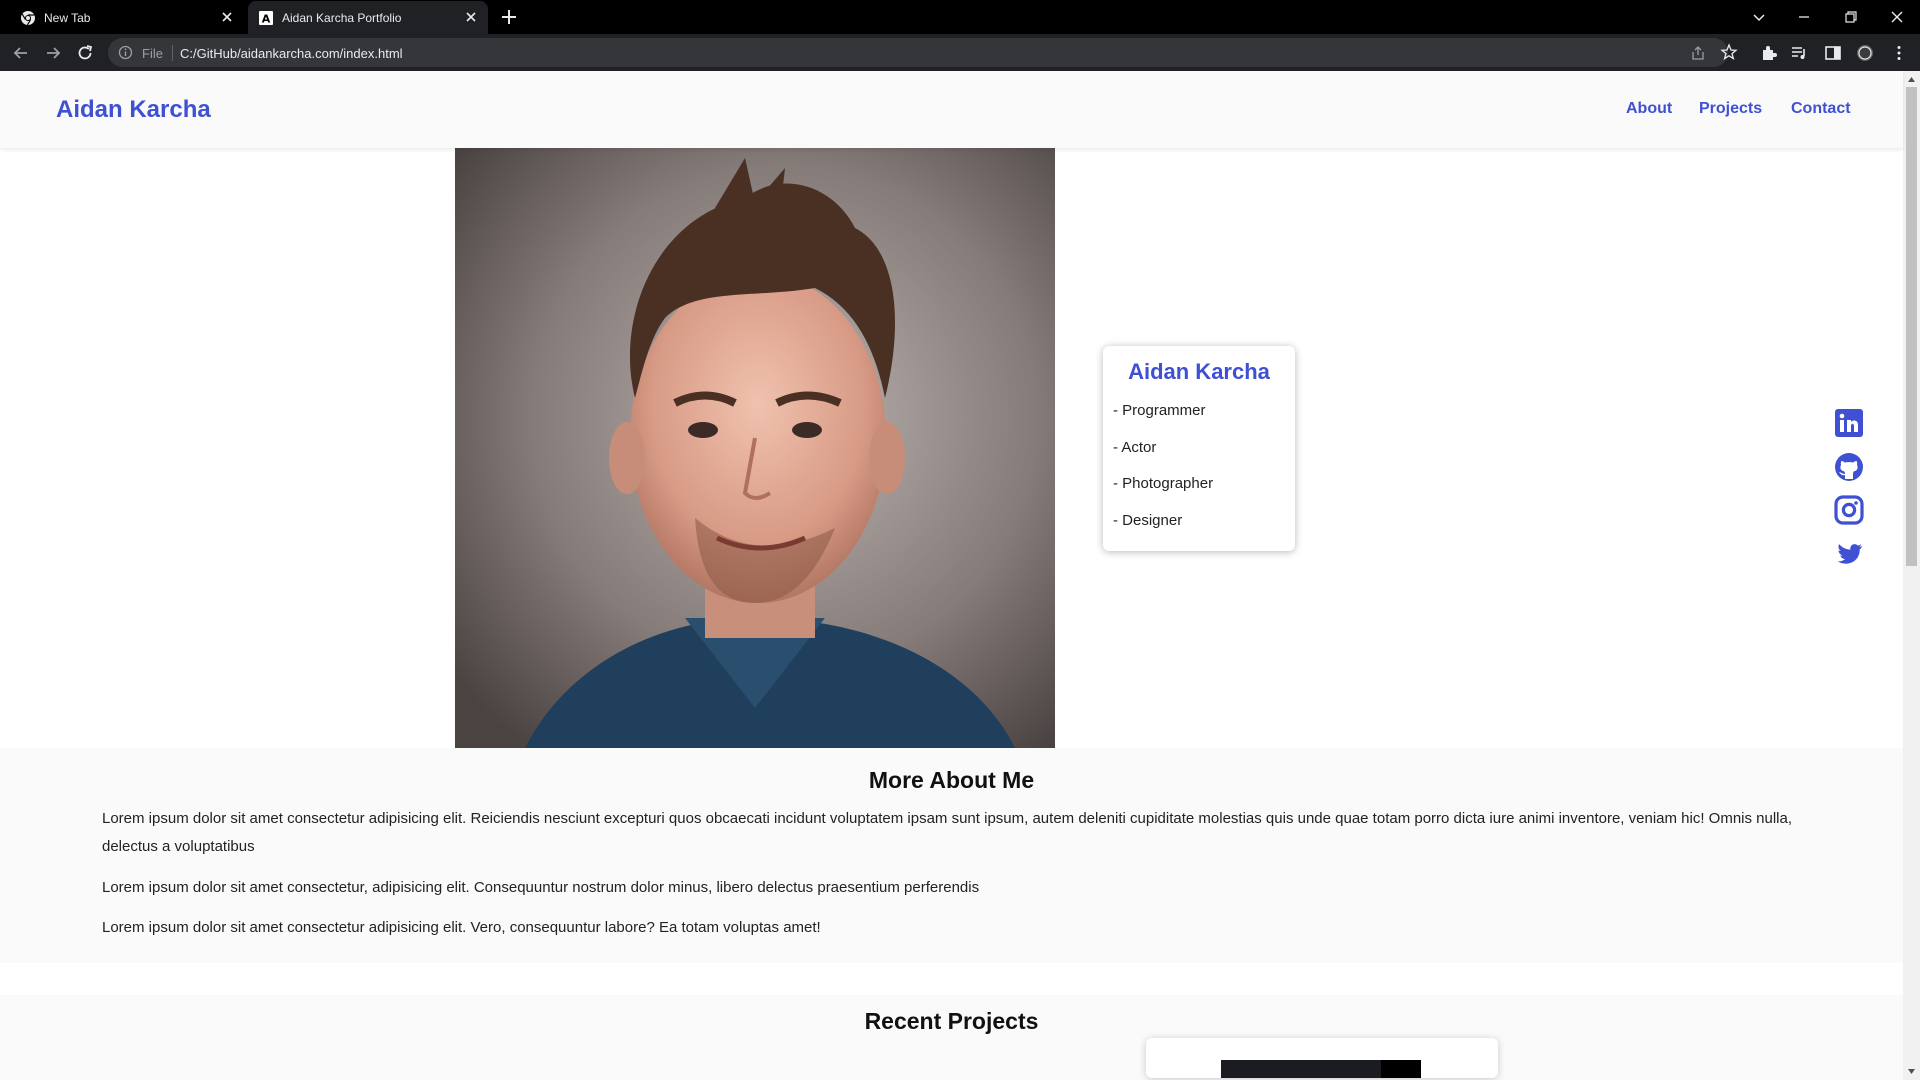  What do you see at coordinates (1821, 109) in the screenshot?
I see `nav-contact: Contact` at bounding box center [1821, 109].